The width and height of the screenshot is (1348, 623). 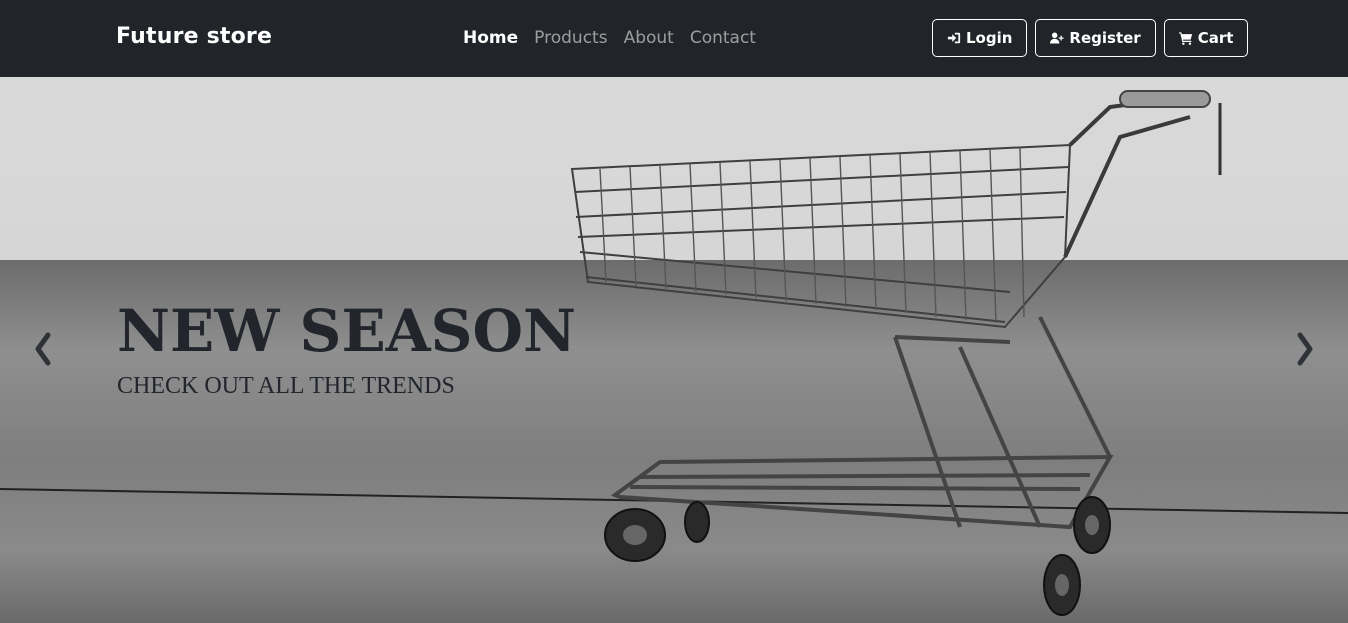 What do you see at coordinates (1057, 38) in the screenshot?
I see `user-plus-icon` at bounding box center [1057, 38].